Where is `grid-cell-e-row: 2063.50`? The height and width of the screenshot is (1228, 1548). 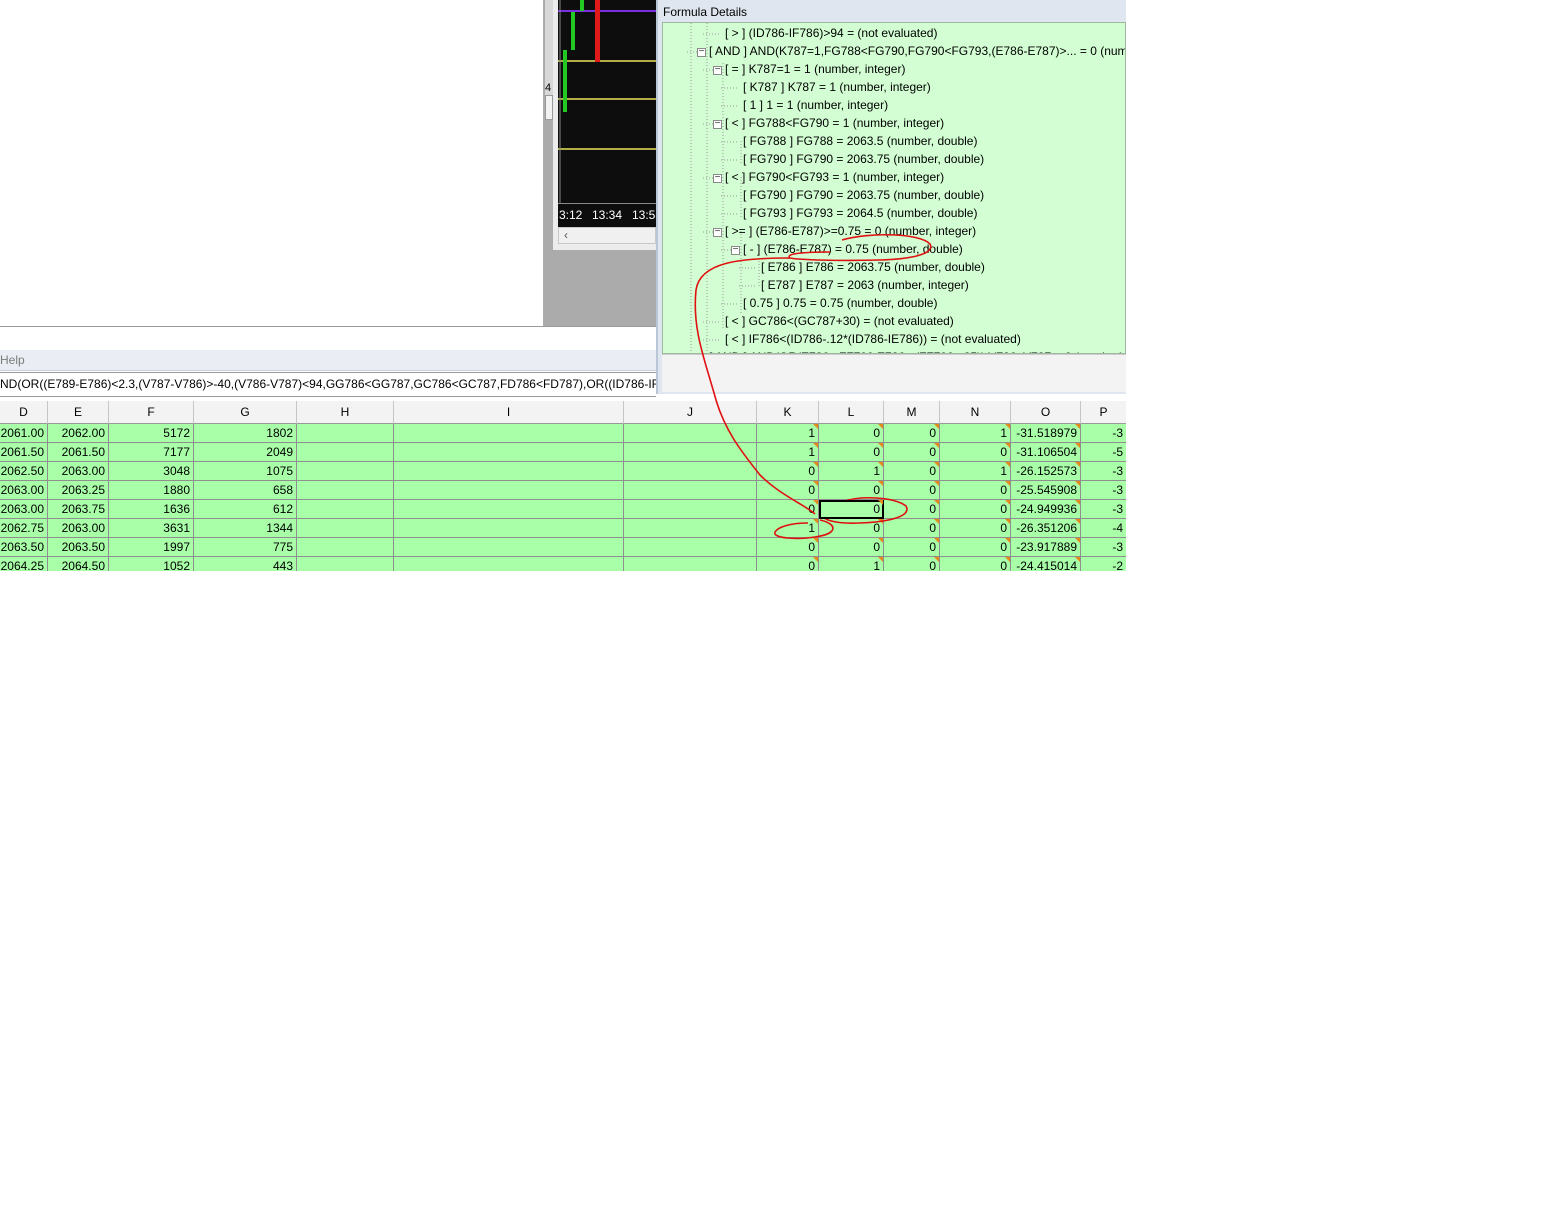 grid-cell-e-row: 2063.50 is located at coordinates (78, 547).